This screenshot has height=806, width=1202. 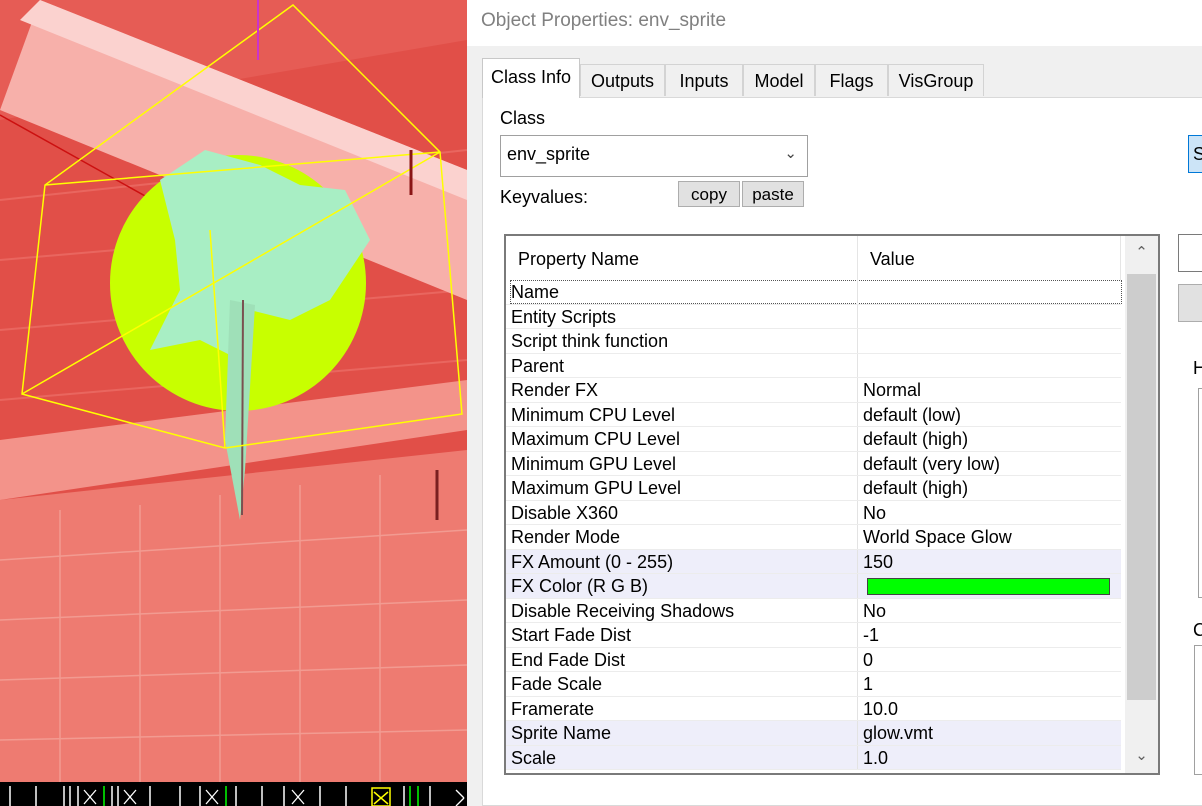 What do you see at coordinates (813, 316) in the screenshot?
I see `grid-row: Entity Scripts` at bounding box center [813, 316].